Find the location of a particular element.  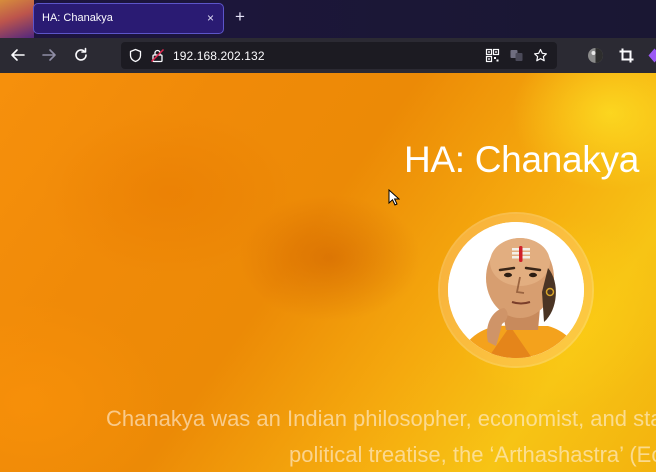

crop-icon is located at coordinates (626, 55).